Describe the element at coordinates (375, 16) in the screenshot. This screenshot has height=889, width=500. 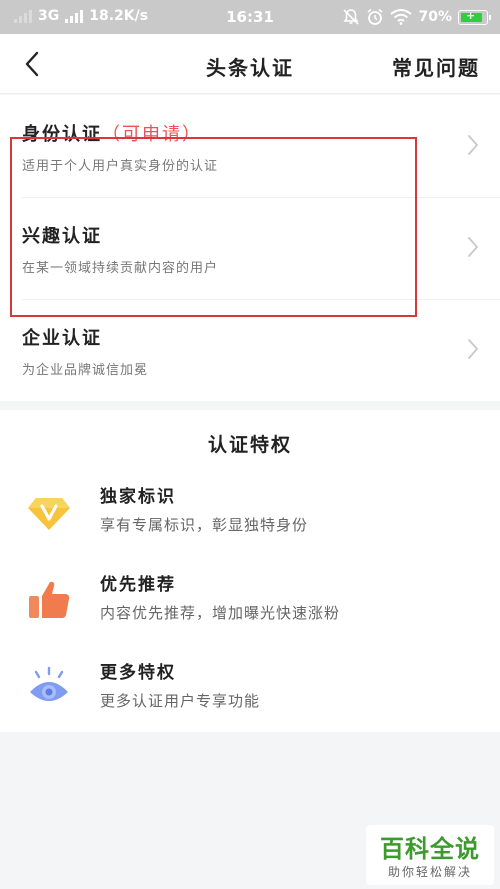
I see `alarm-icon` at that location.